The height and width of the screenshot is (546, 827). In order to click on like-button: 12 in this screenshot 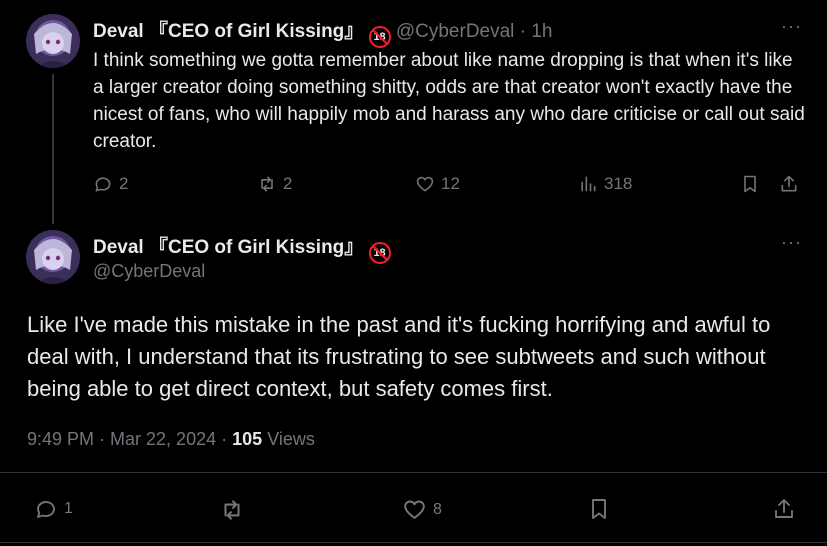, I will do `click(437, 184)`.